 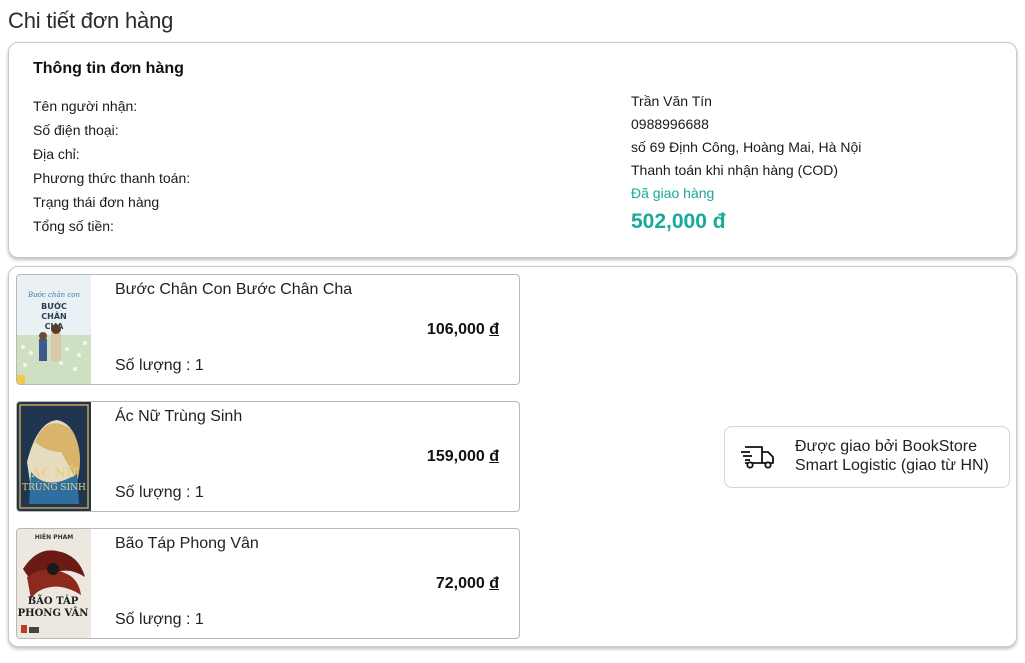 What do you see at coordinates (671, 101) in the screenshot?
I see `recipient-value: Trần Văn Tín` at bounding box center [671, 101].